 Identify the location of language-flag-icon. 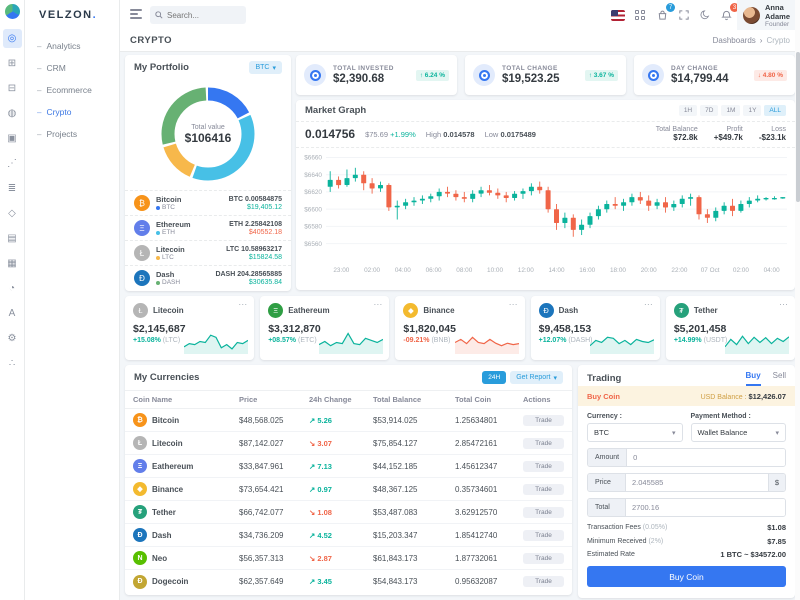
(618, 15).